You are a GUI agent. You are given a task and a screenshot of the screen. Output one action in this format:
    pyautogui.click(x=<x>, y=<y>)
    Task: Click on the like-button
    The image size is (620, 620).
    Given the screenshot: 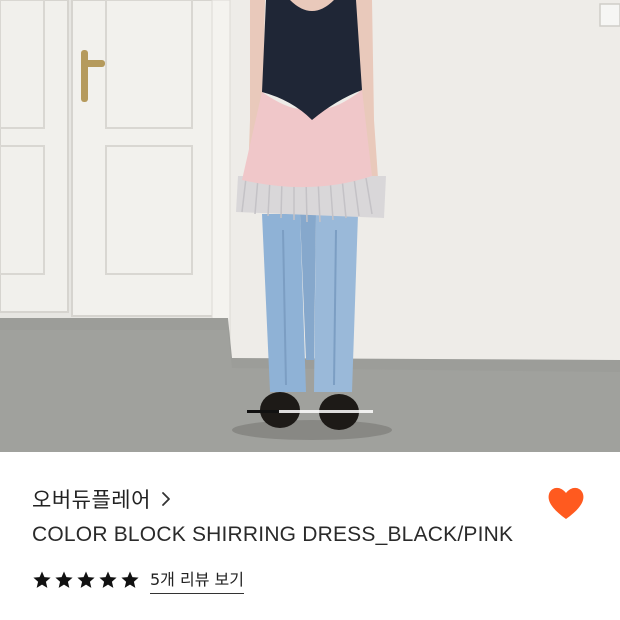 What is the action you would take?
    pyautogui.click(x=566, y=503)
    